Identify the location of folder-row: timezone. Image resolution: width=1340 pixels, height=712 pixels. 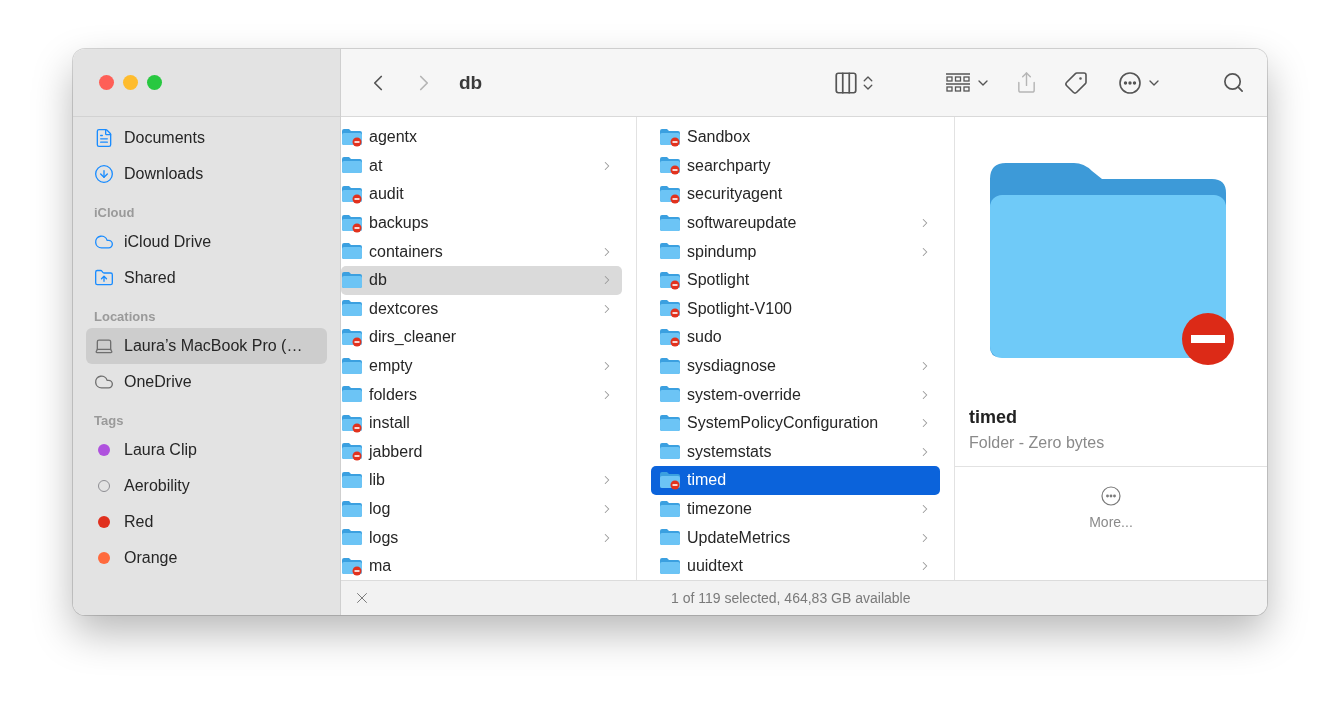
(795, 509).